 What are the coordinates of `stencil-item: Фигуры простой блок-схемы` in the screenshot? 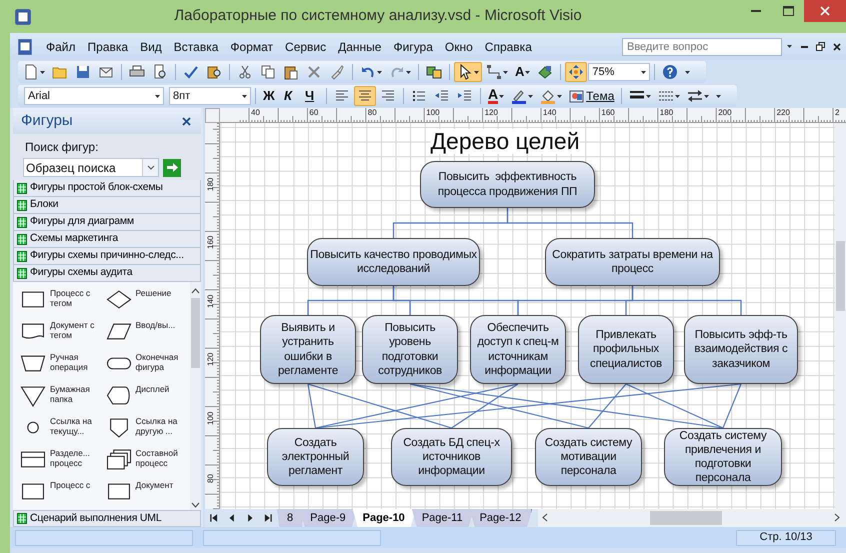 It's located at (107, 188).